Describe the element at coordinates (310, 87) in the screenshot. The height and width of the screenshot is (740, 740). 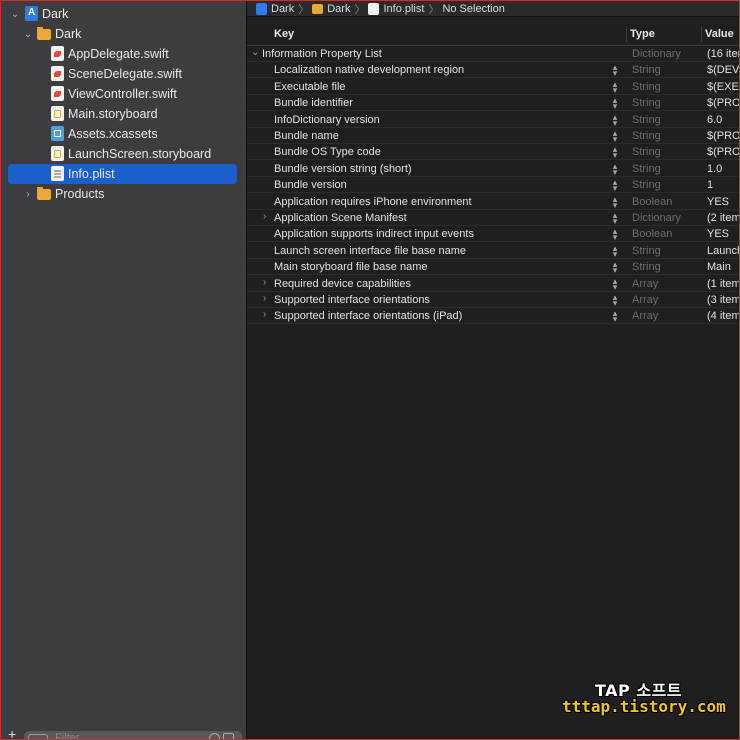
I see `plist-key: Executable file` at that location.